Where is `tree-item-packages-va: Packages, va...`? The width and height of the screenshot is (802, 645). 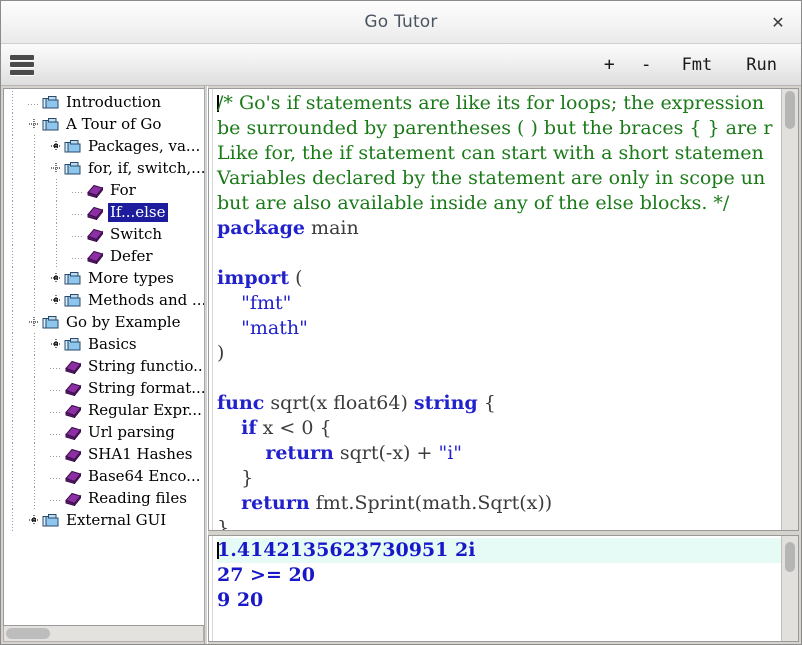
tree-item-packages-va: Packages, va... is located at coordinates (104, 146).